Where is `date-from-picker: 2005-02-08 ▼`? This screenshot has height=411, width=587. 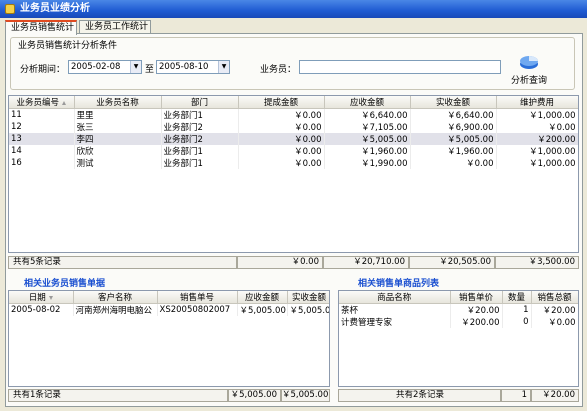 date-from-picker: 2005-02-08 ▼ is located at coordinates (105, 67).